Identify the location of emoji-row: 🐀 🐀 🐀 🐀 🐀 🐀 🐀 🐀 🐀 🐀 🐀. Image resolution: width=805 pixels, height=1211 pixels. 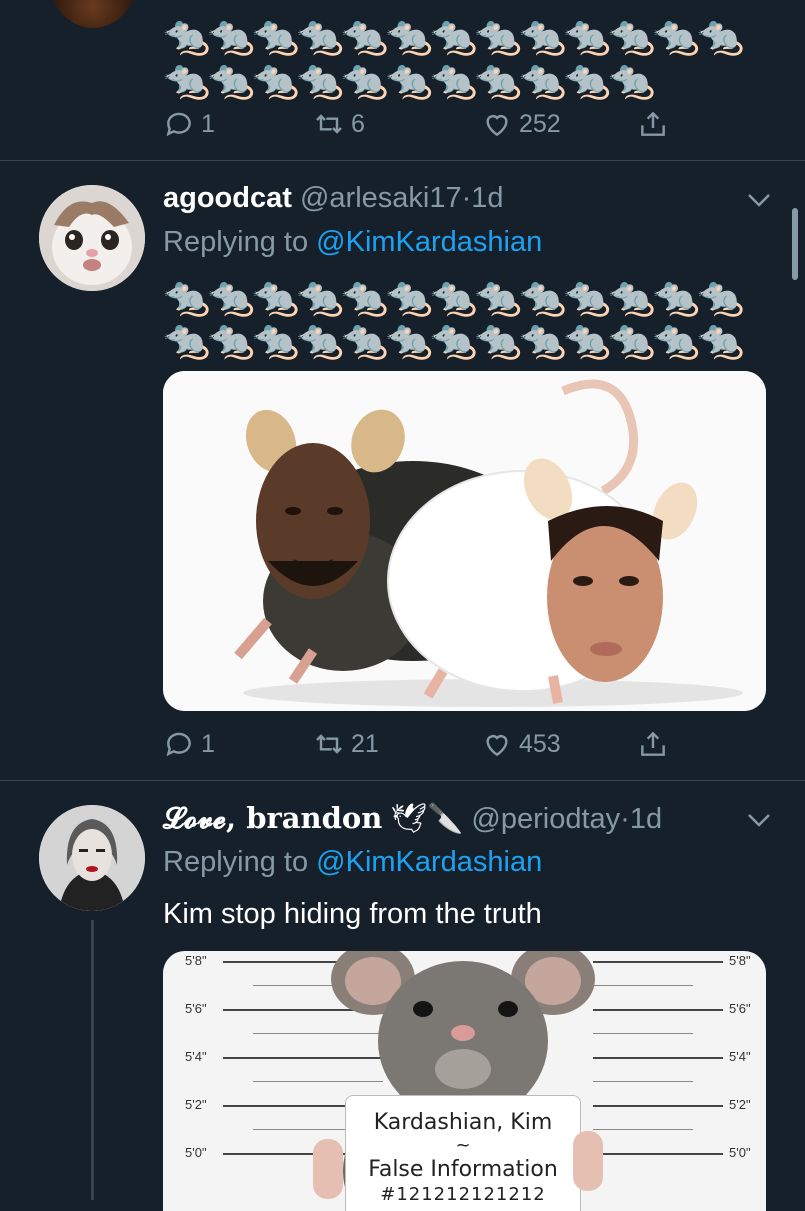
(409, 80).